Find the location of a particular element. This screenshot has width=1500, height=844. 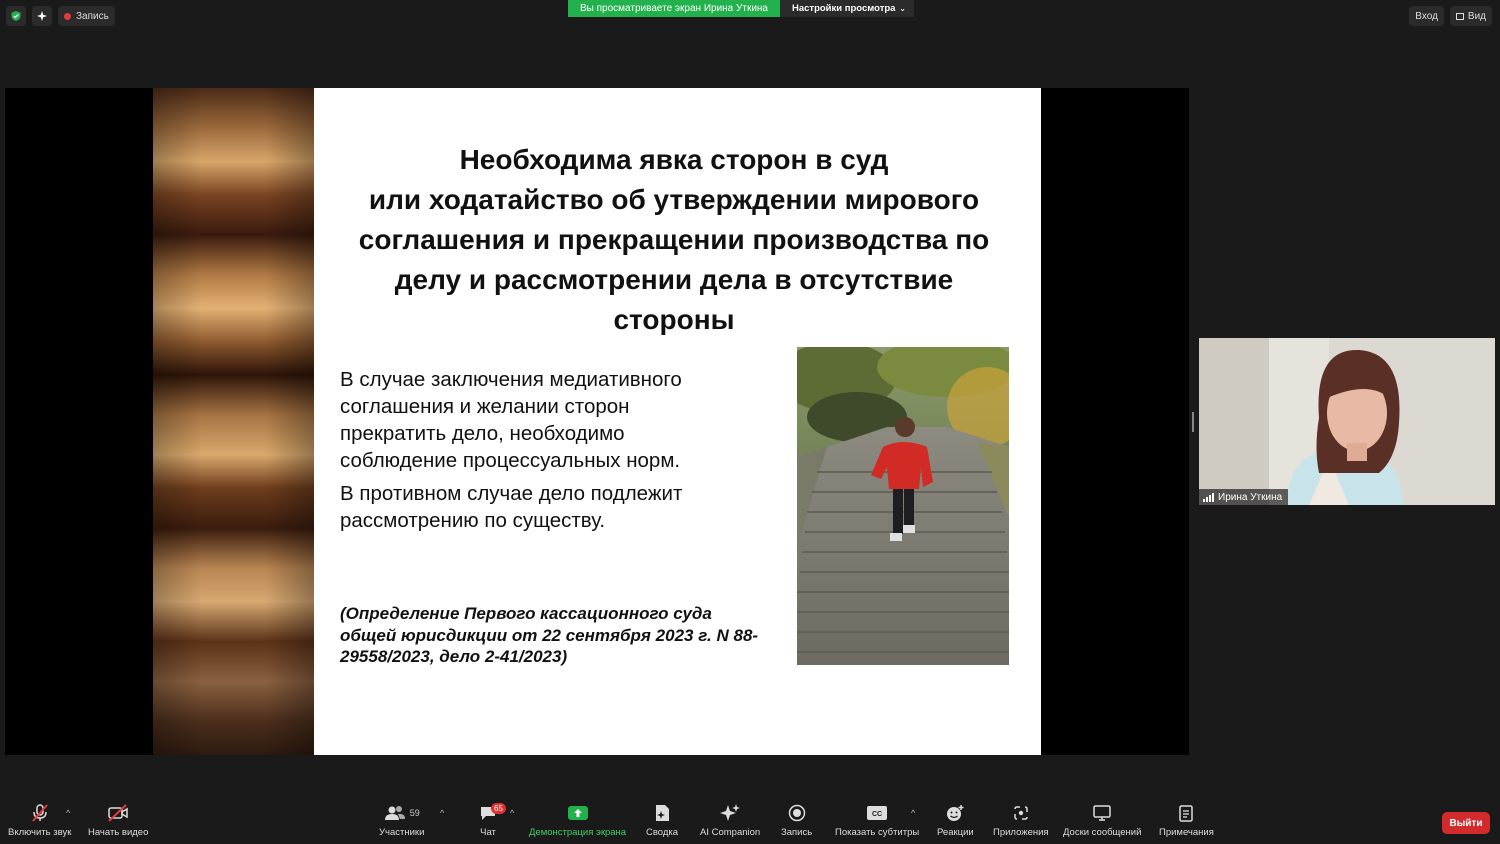

start-video-button: Начать видео is located at coordinates (118, 819).